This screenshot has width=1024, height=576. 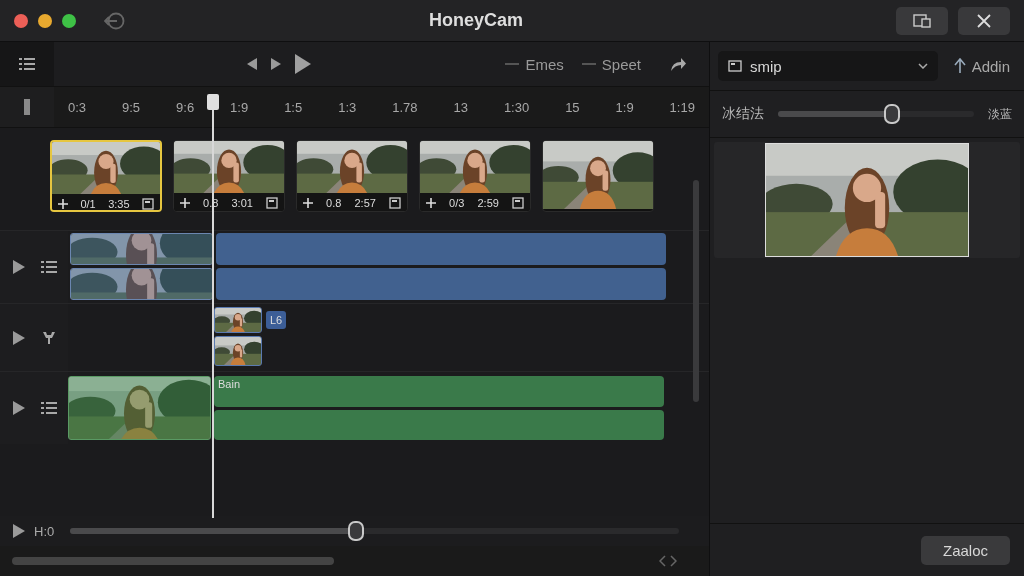 I want to click on time-readout: H:0, so click(x=44, y=531).